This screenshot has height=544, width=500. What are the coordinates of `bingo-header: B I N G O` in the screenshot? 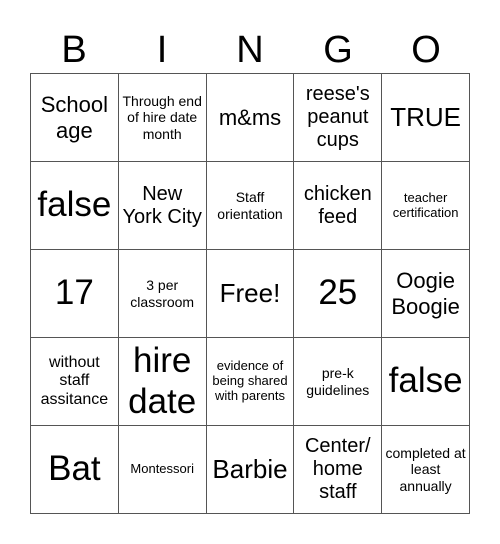 It's located at (250, 50).